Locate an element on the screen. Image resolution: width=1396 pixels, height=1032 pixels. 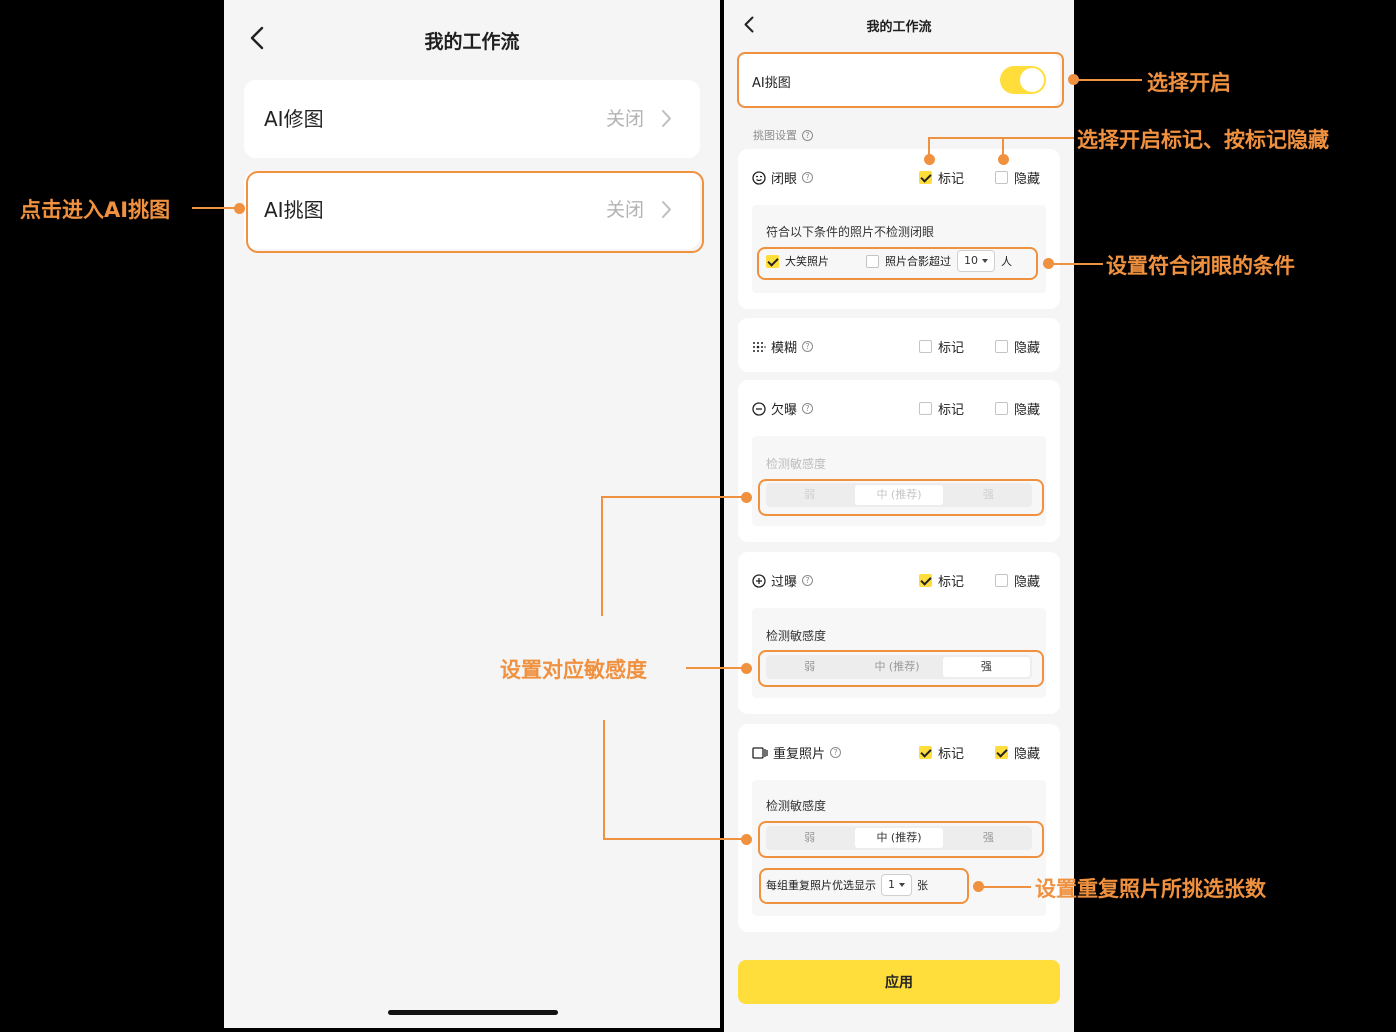
overexposure-mark-checkbox: 标记 is located at coordinates (941, 580).